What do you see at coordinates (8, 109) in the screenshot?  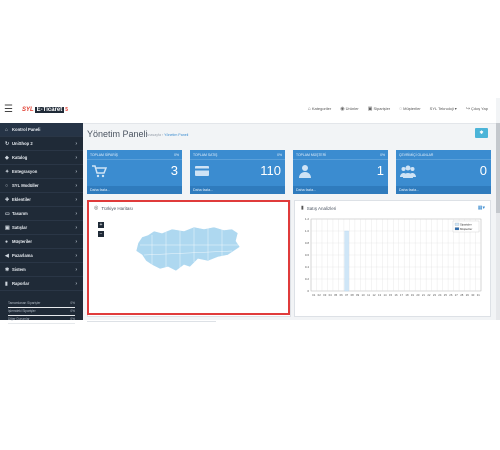 I see `hamburger-menu-icon: ☰` at bounding box center [8, 109].